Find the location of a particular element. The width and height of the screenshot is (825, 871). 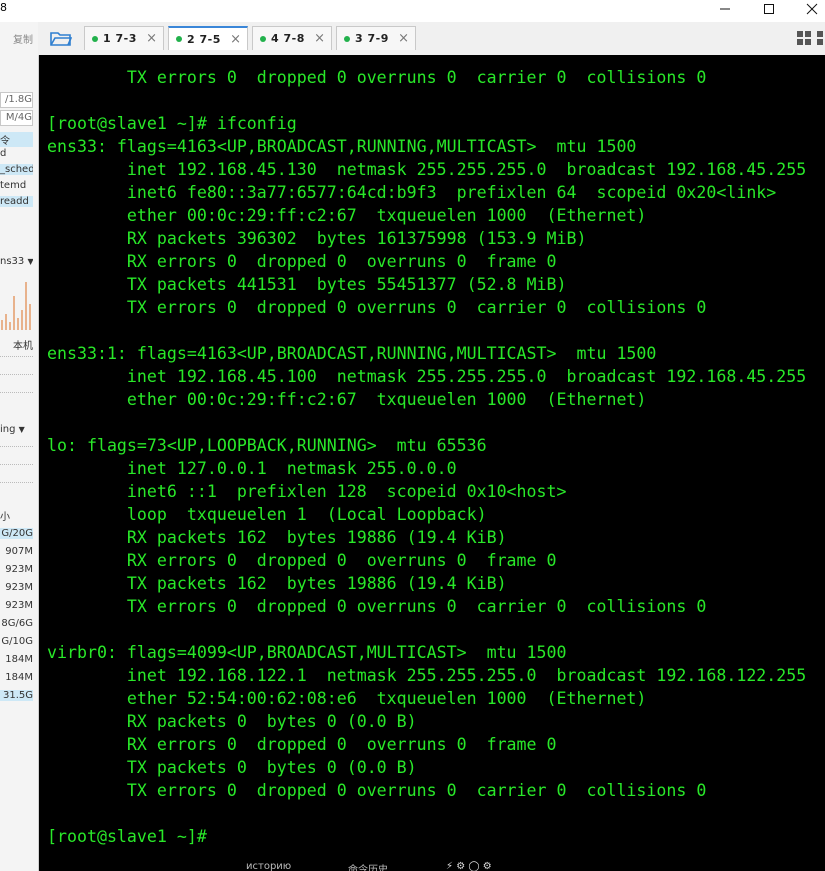

history-label: историю is located at coordinates (268, 866).